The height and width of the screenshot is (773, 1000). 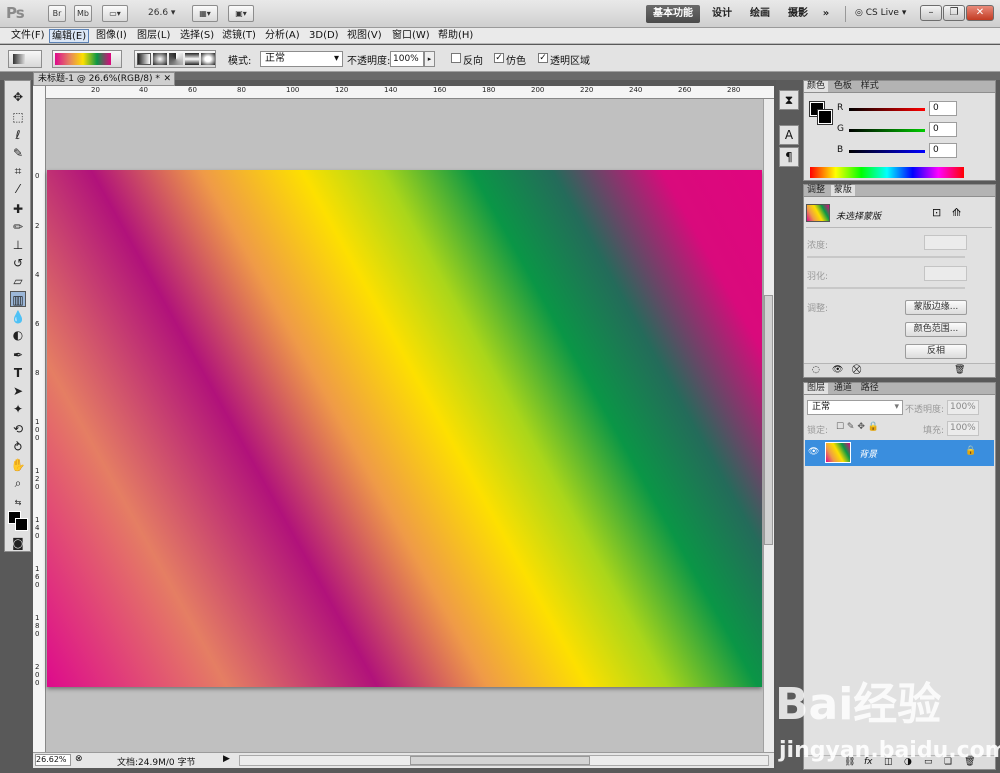 What do you see at coordinates (963, 428) in the screenshot?
I see `fill-input: 100%` at bounding box center [963, 428].